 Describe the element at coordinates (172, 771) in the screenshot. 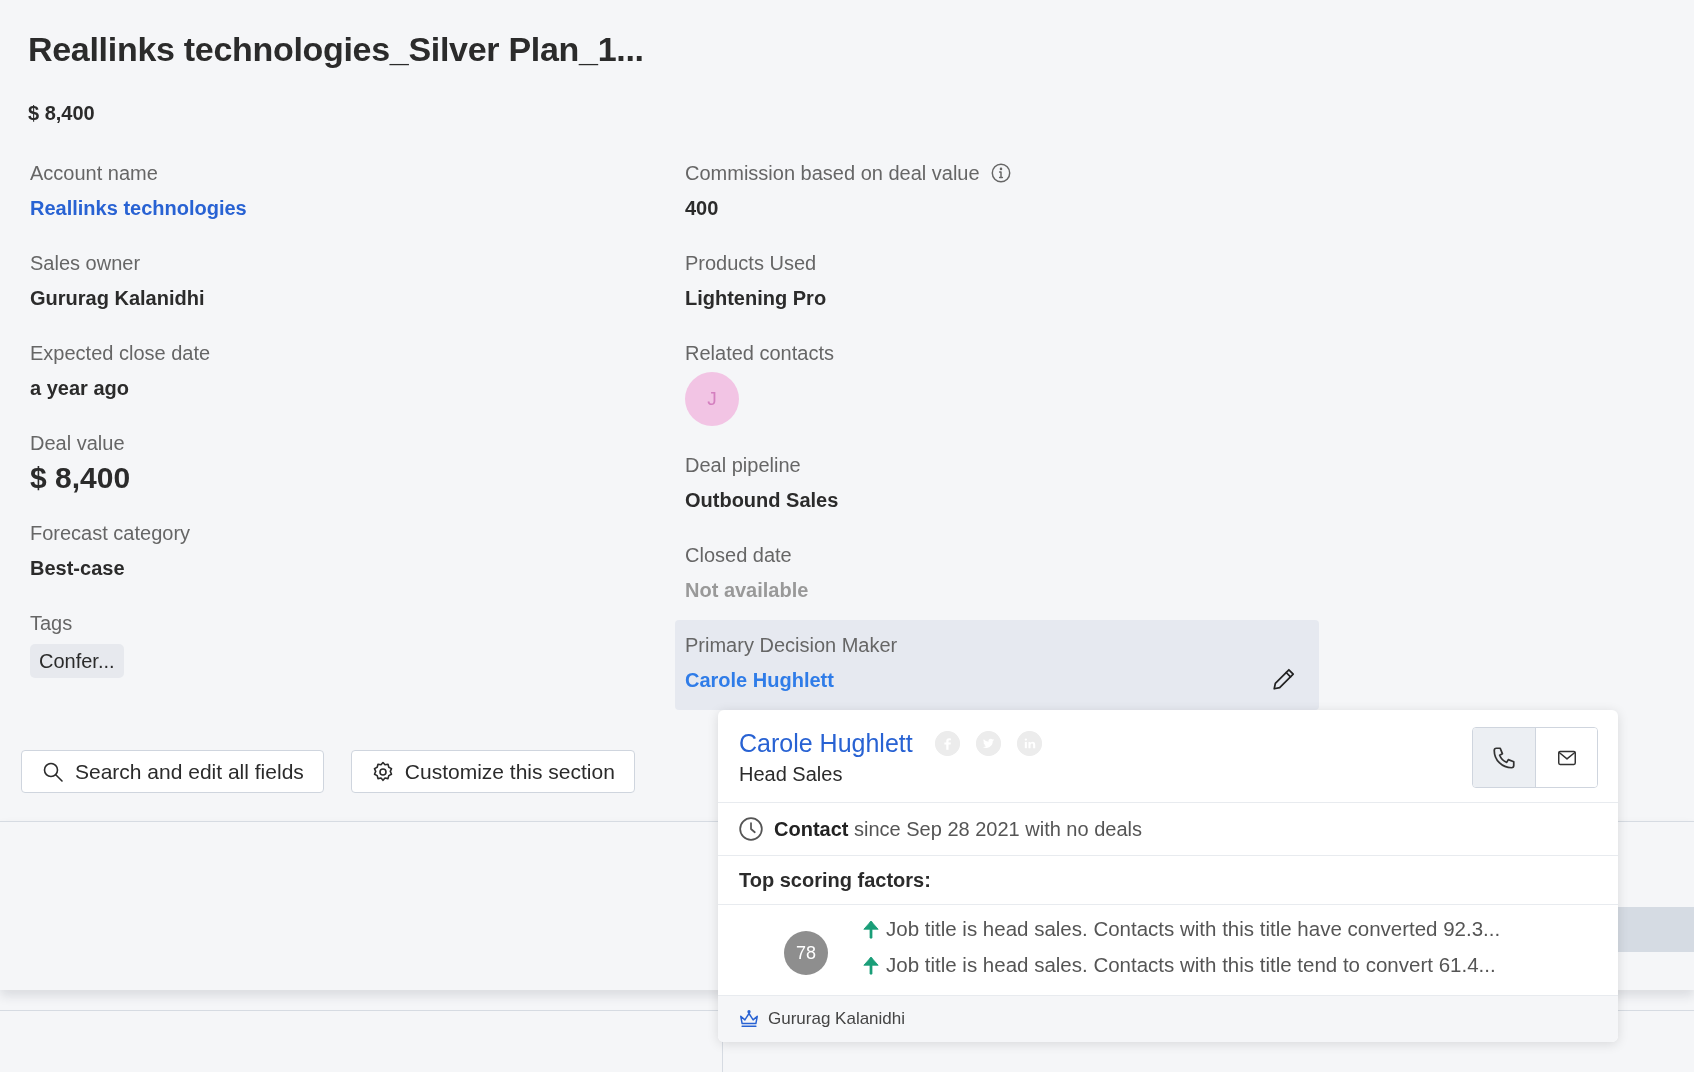

I see `search-fields-button: Search and edit all fields` at that location.